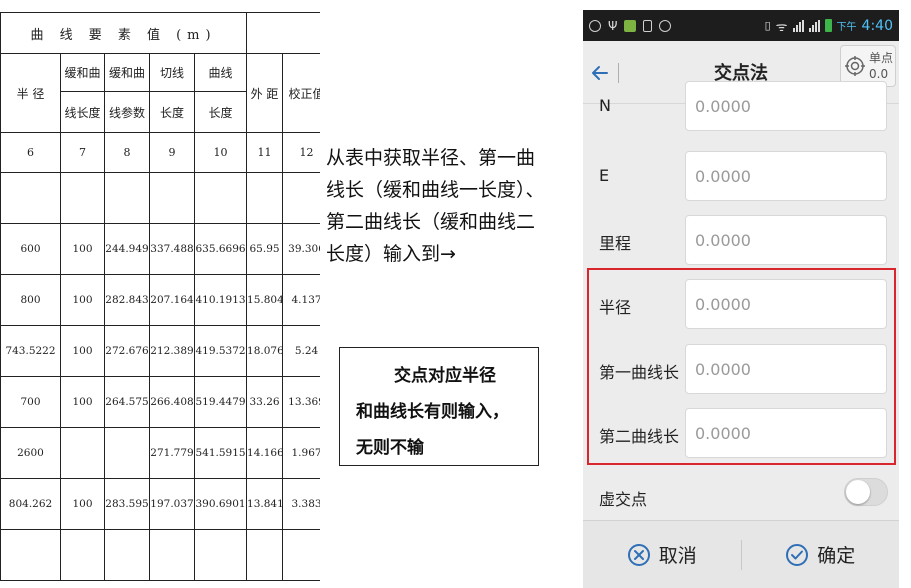 This screenshot has width=911, height=588. I want to click on table-row: 600100244.949337.488635.669665.9539.306, so click(160, 249).